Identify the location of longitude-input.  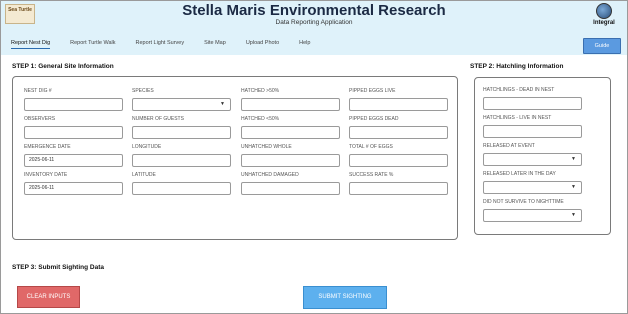
(181, 160).